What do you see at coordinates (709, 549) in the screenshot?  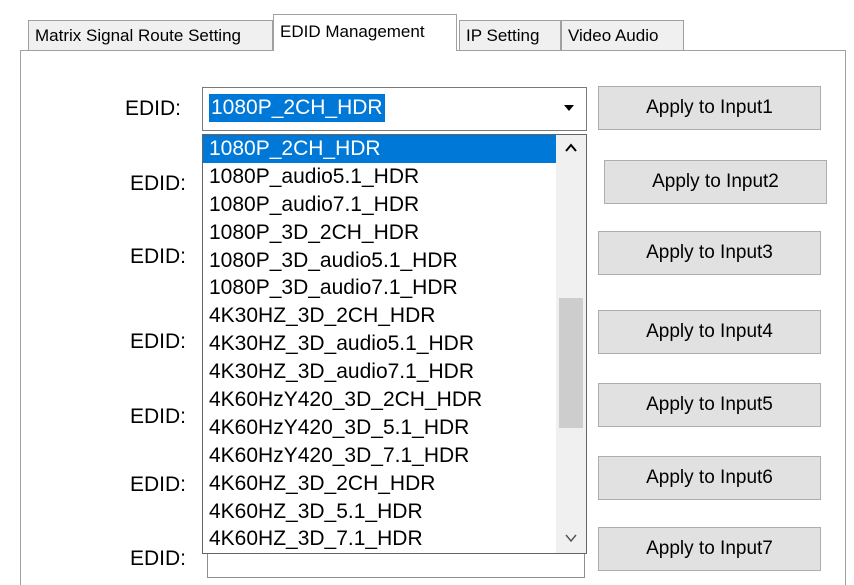 I see `apply-input7-button: Apply to Input7` at bounding box center [709, 549].